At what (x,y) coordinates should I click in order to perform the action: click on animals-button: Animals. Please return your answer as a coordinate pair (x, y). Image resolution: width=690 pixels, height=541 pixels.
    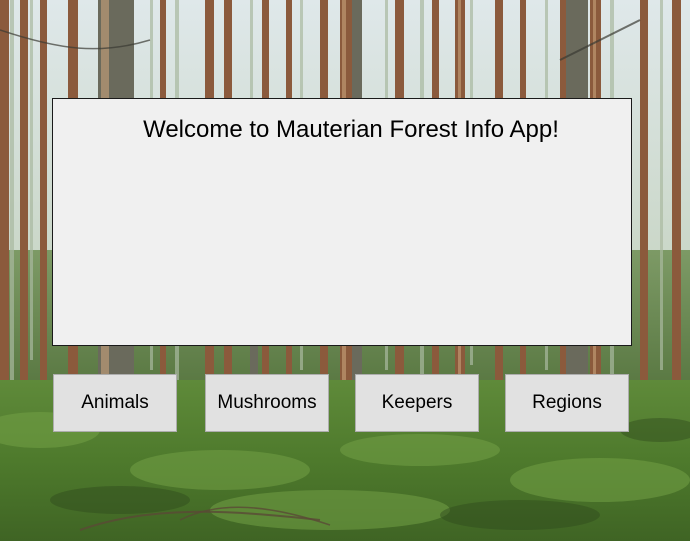
    Looking at the image, I should click on (115, 403).